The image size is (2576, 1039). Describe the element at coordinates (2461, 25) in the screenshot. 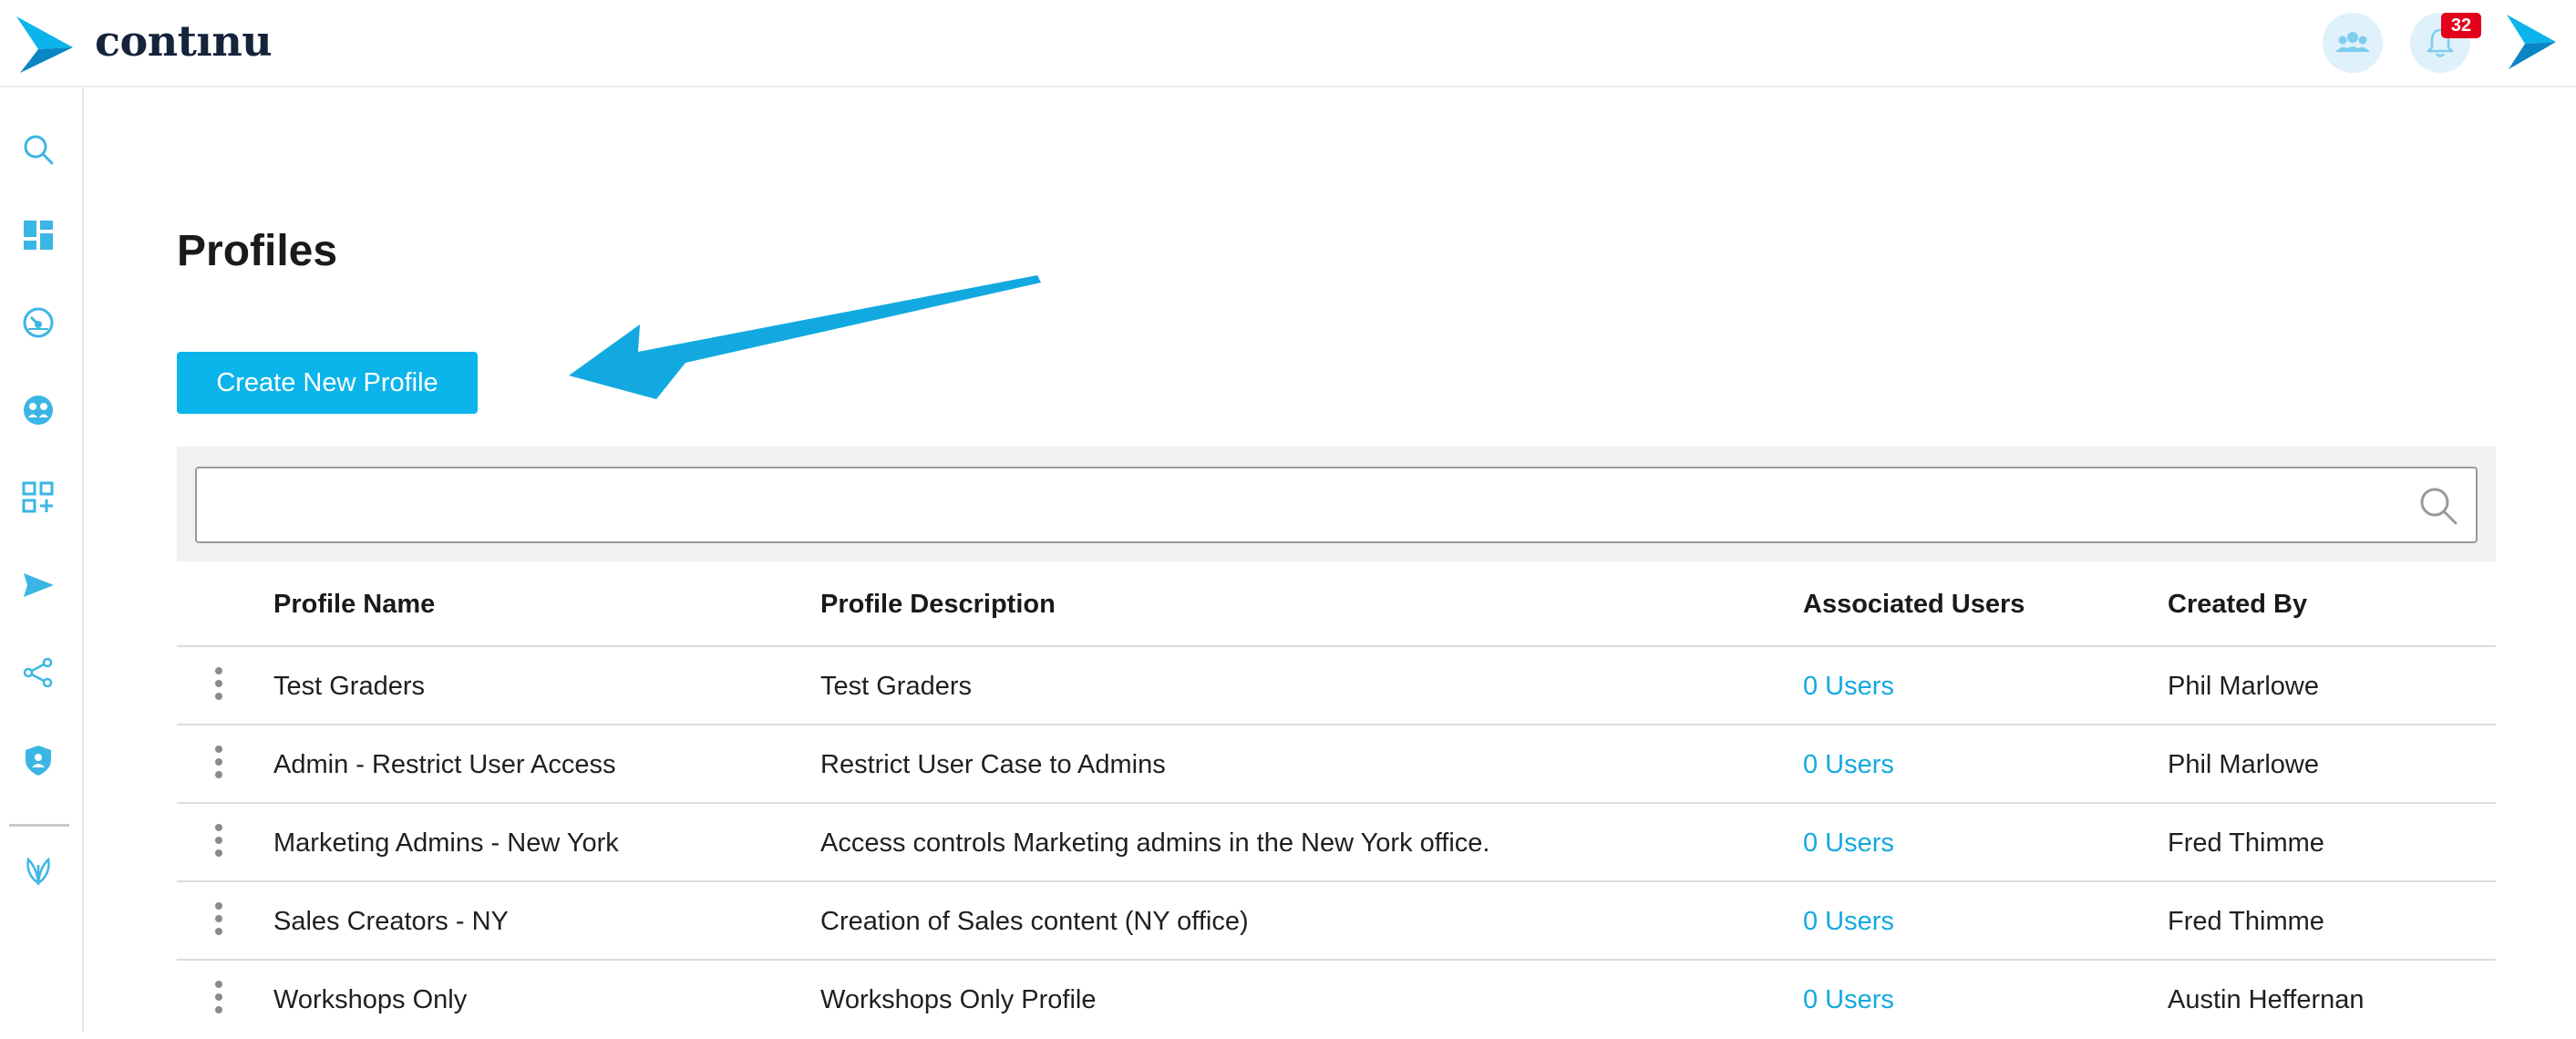

I see `notification-count-badge: 32` at that location.